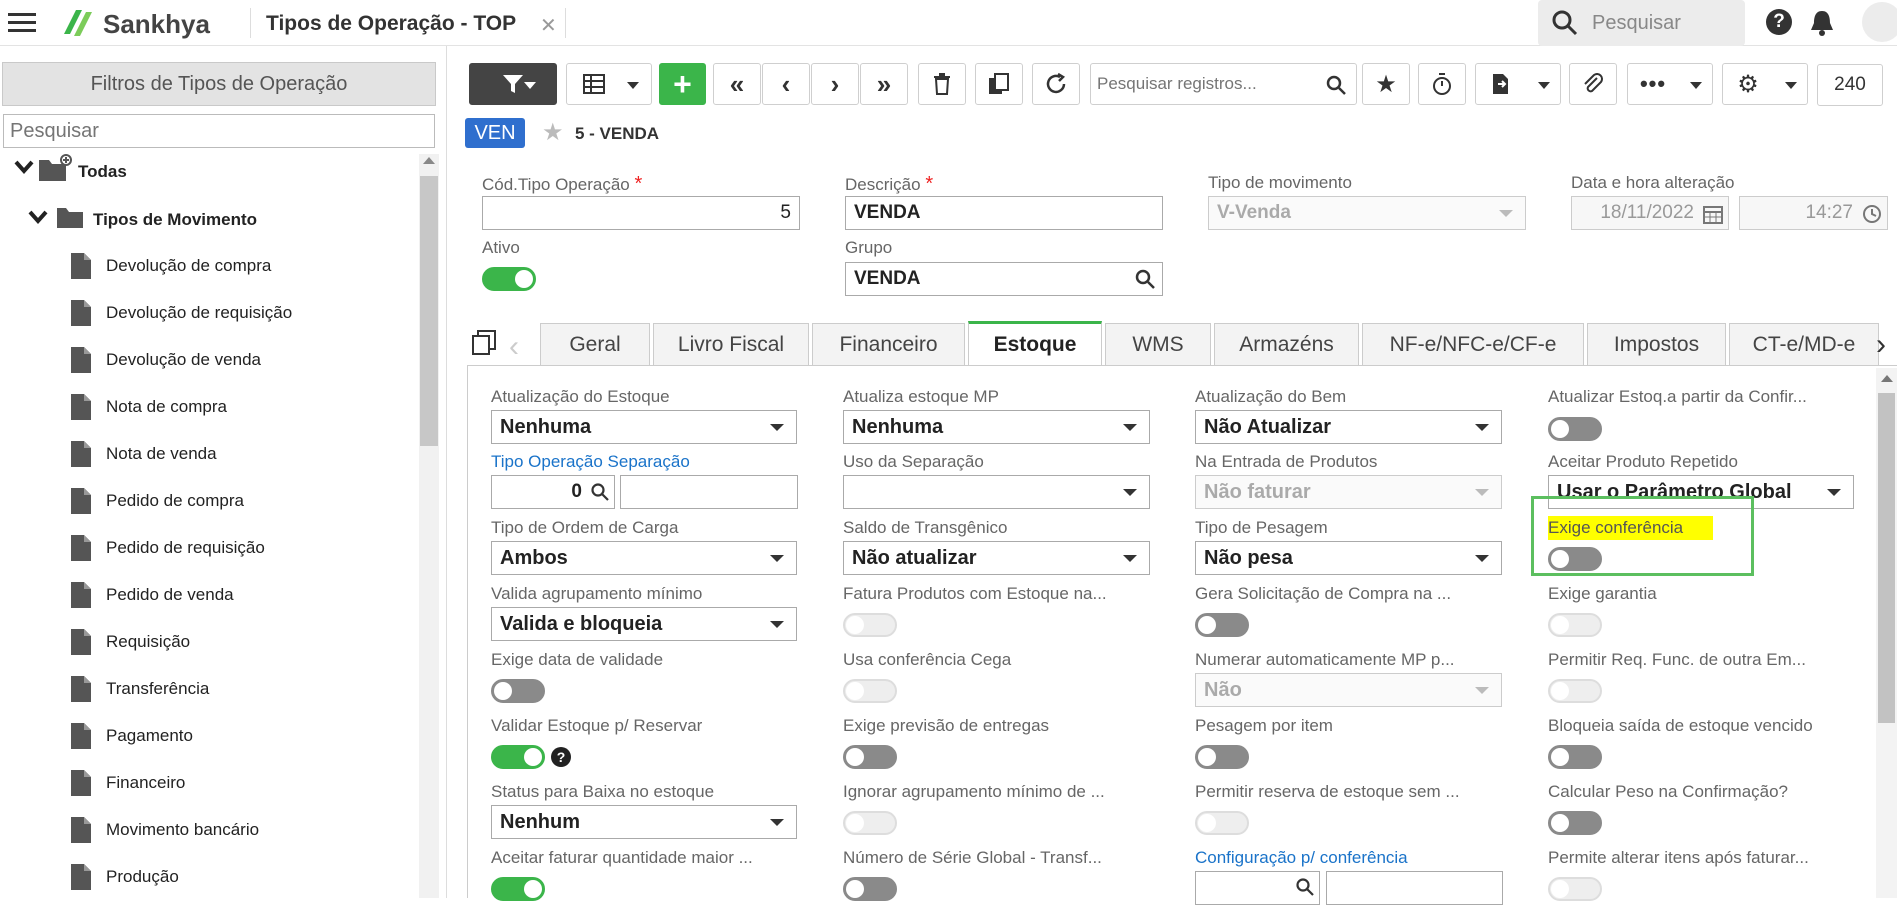 The image size is (1897, 905). I want to click on tipo-operacao-separacao-link: Tipo Operação Separação, so click(590, 462).